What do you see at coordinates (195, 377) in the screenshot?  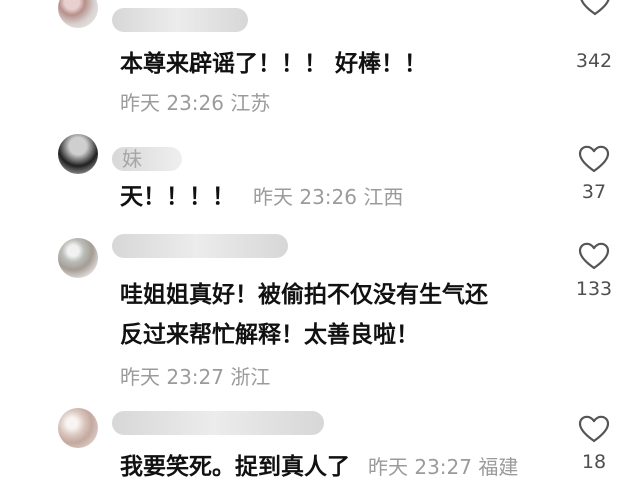 I see `comment-time-location: 昨天 23:27 浙江` at bounding box center [195, 377].